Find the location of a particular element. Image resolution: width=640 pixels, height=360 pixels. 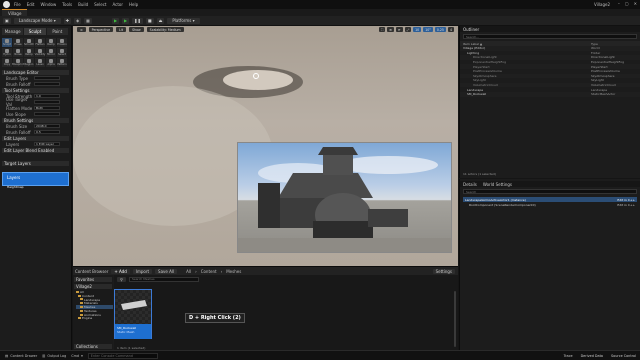

component-edit-link: Edit in C++ is located at coordinates (626, 205).